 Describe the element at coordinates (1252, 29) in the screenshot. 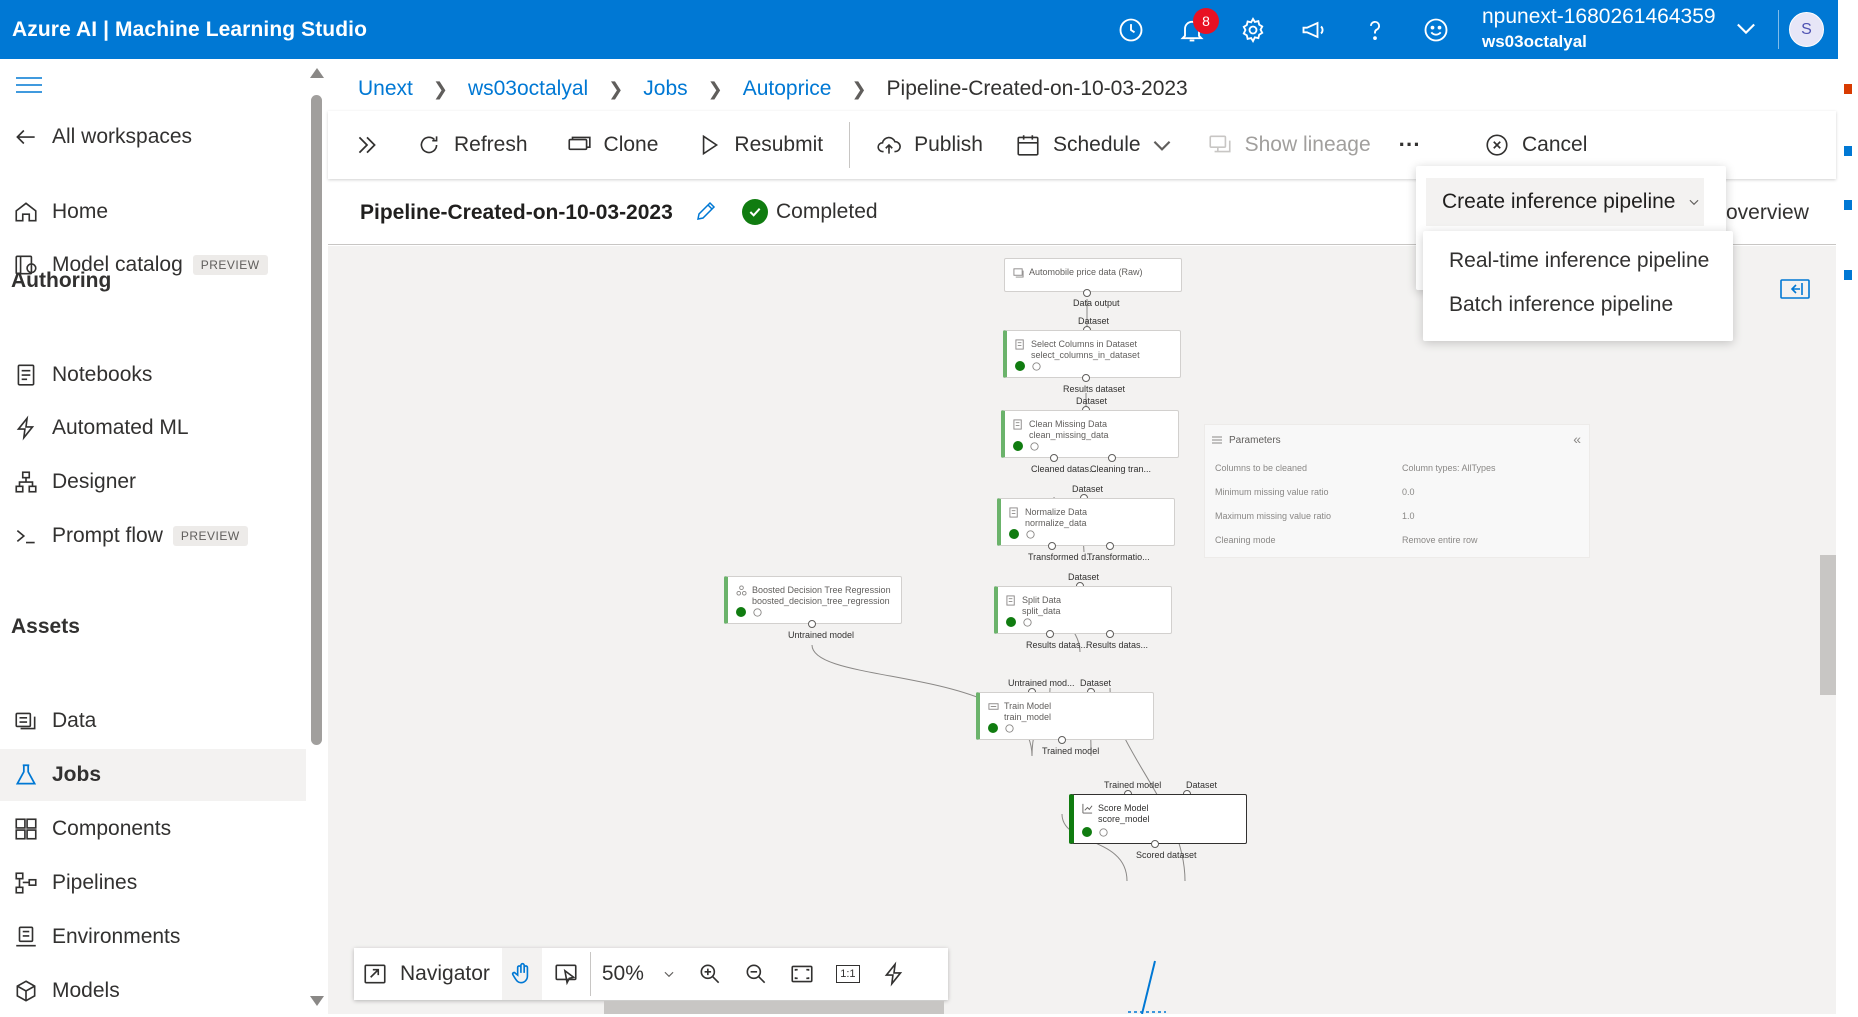

I see `settings-button` at that location.